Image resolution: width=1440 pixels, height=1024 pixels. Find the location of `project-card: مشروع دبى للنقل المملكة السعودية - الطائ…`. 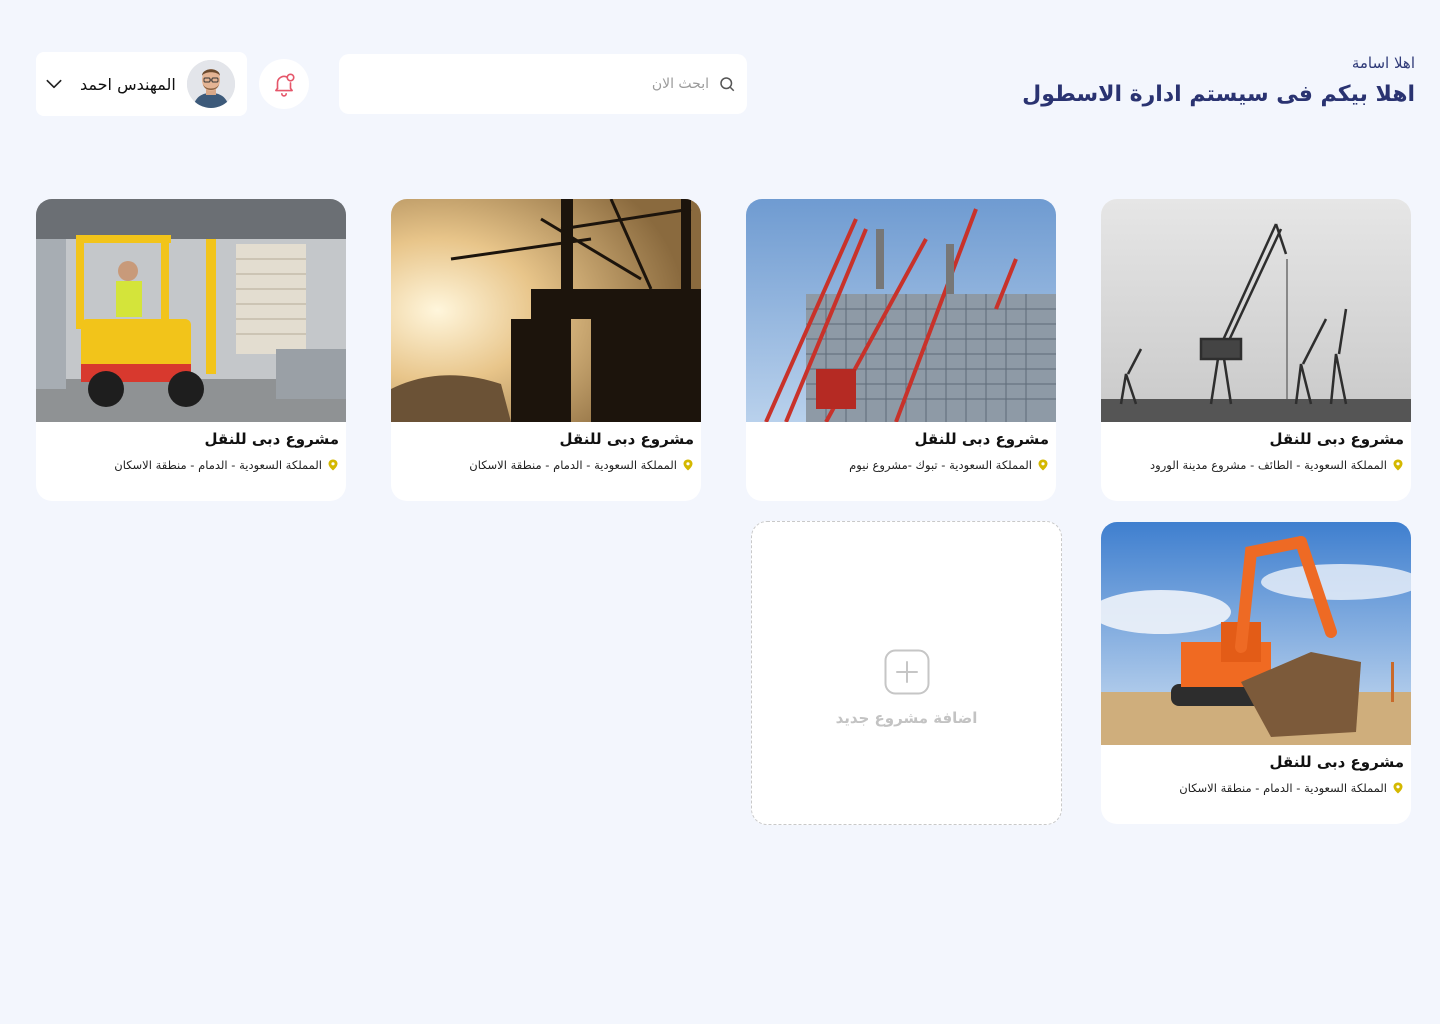

project-card: مشروع دبى للنقل المملكة السعودية - الطائ… is located at coordinates (1256, 350).